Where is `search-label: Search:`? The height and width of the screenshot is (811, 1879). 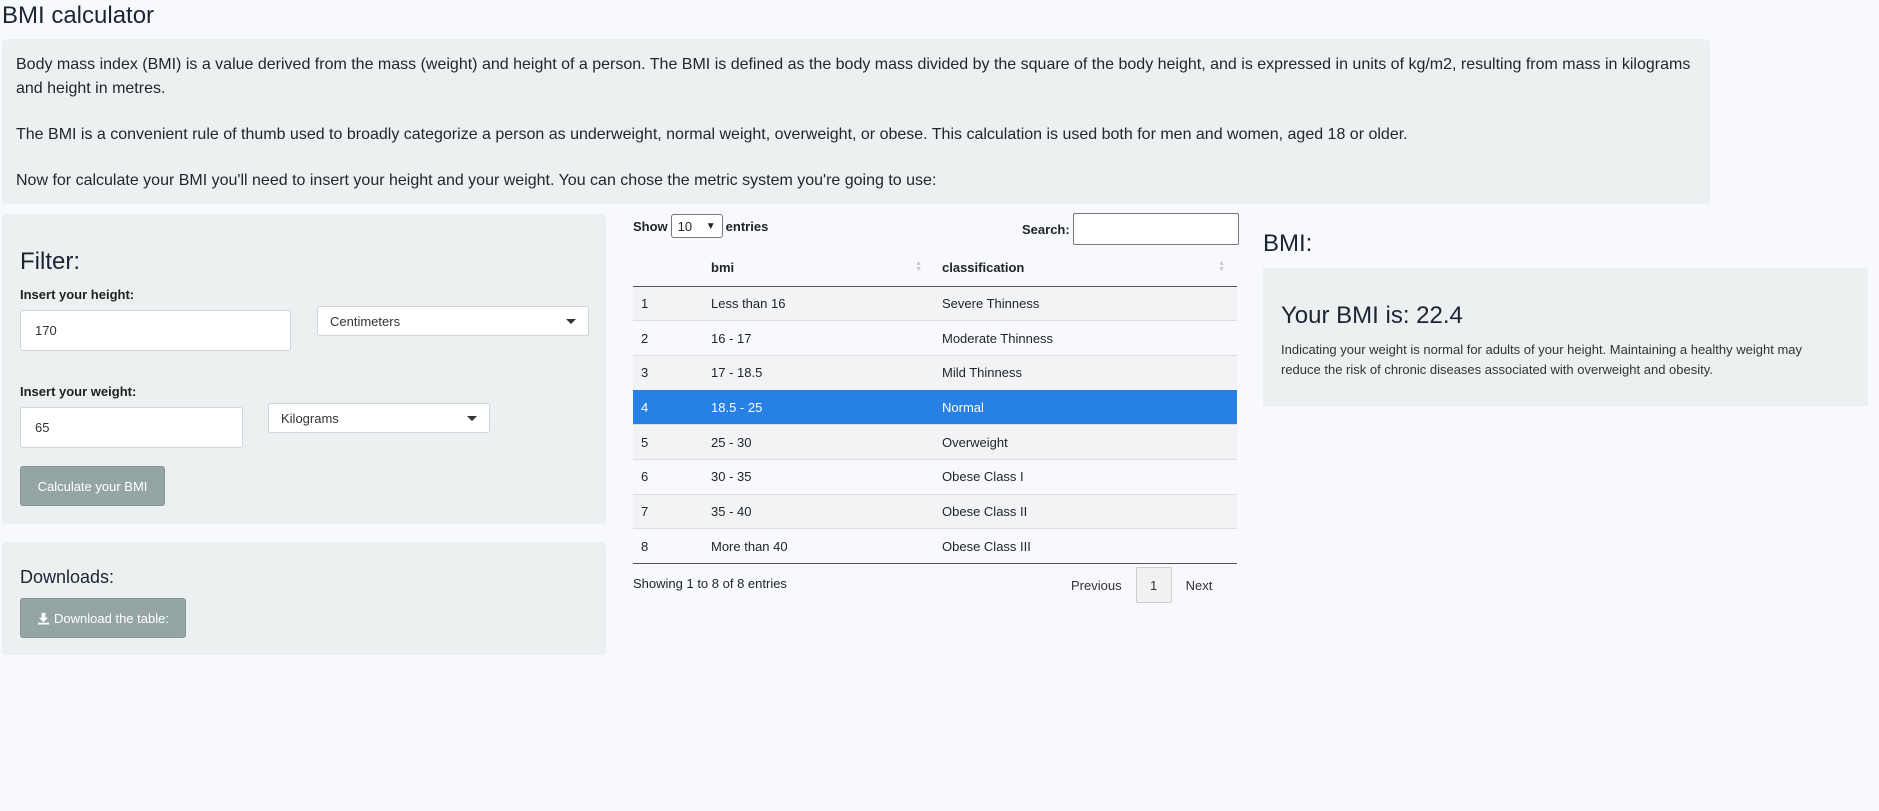 search-label: Search: is located at coordinates (1046, 229).